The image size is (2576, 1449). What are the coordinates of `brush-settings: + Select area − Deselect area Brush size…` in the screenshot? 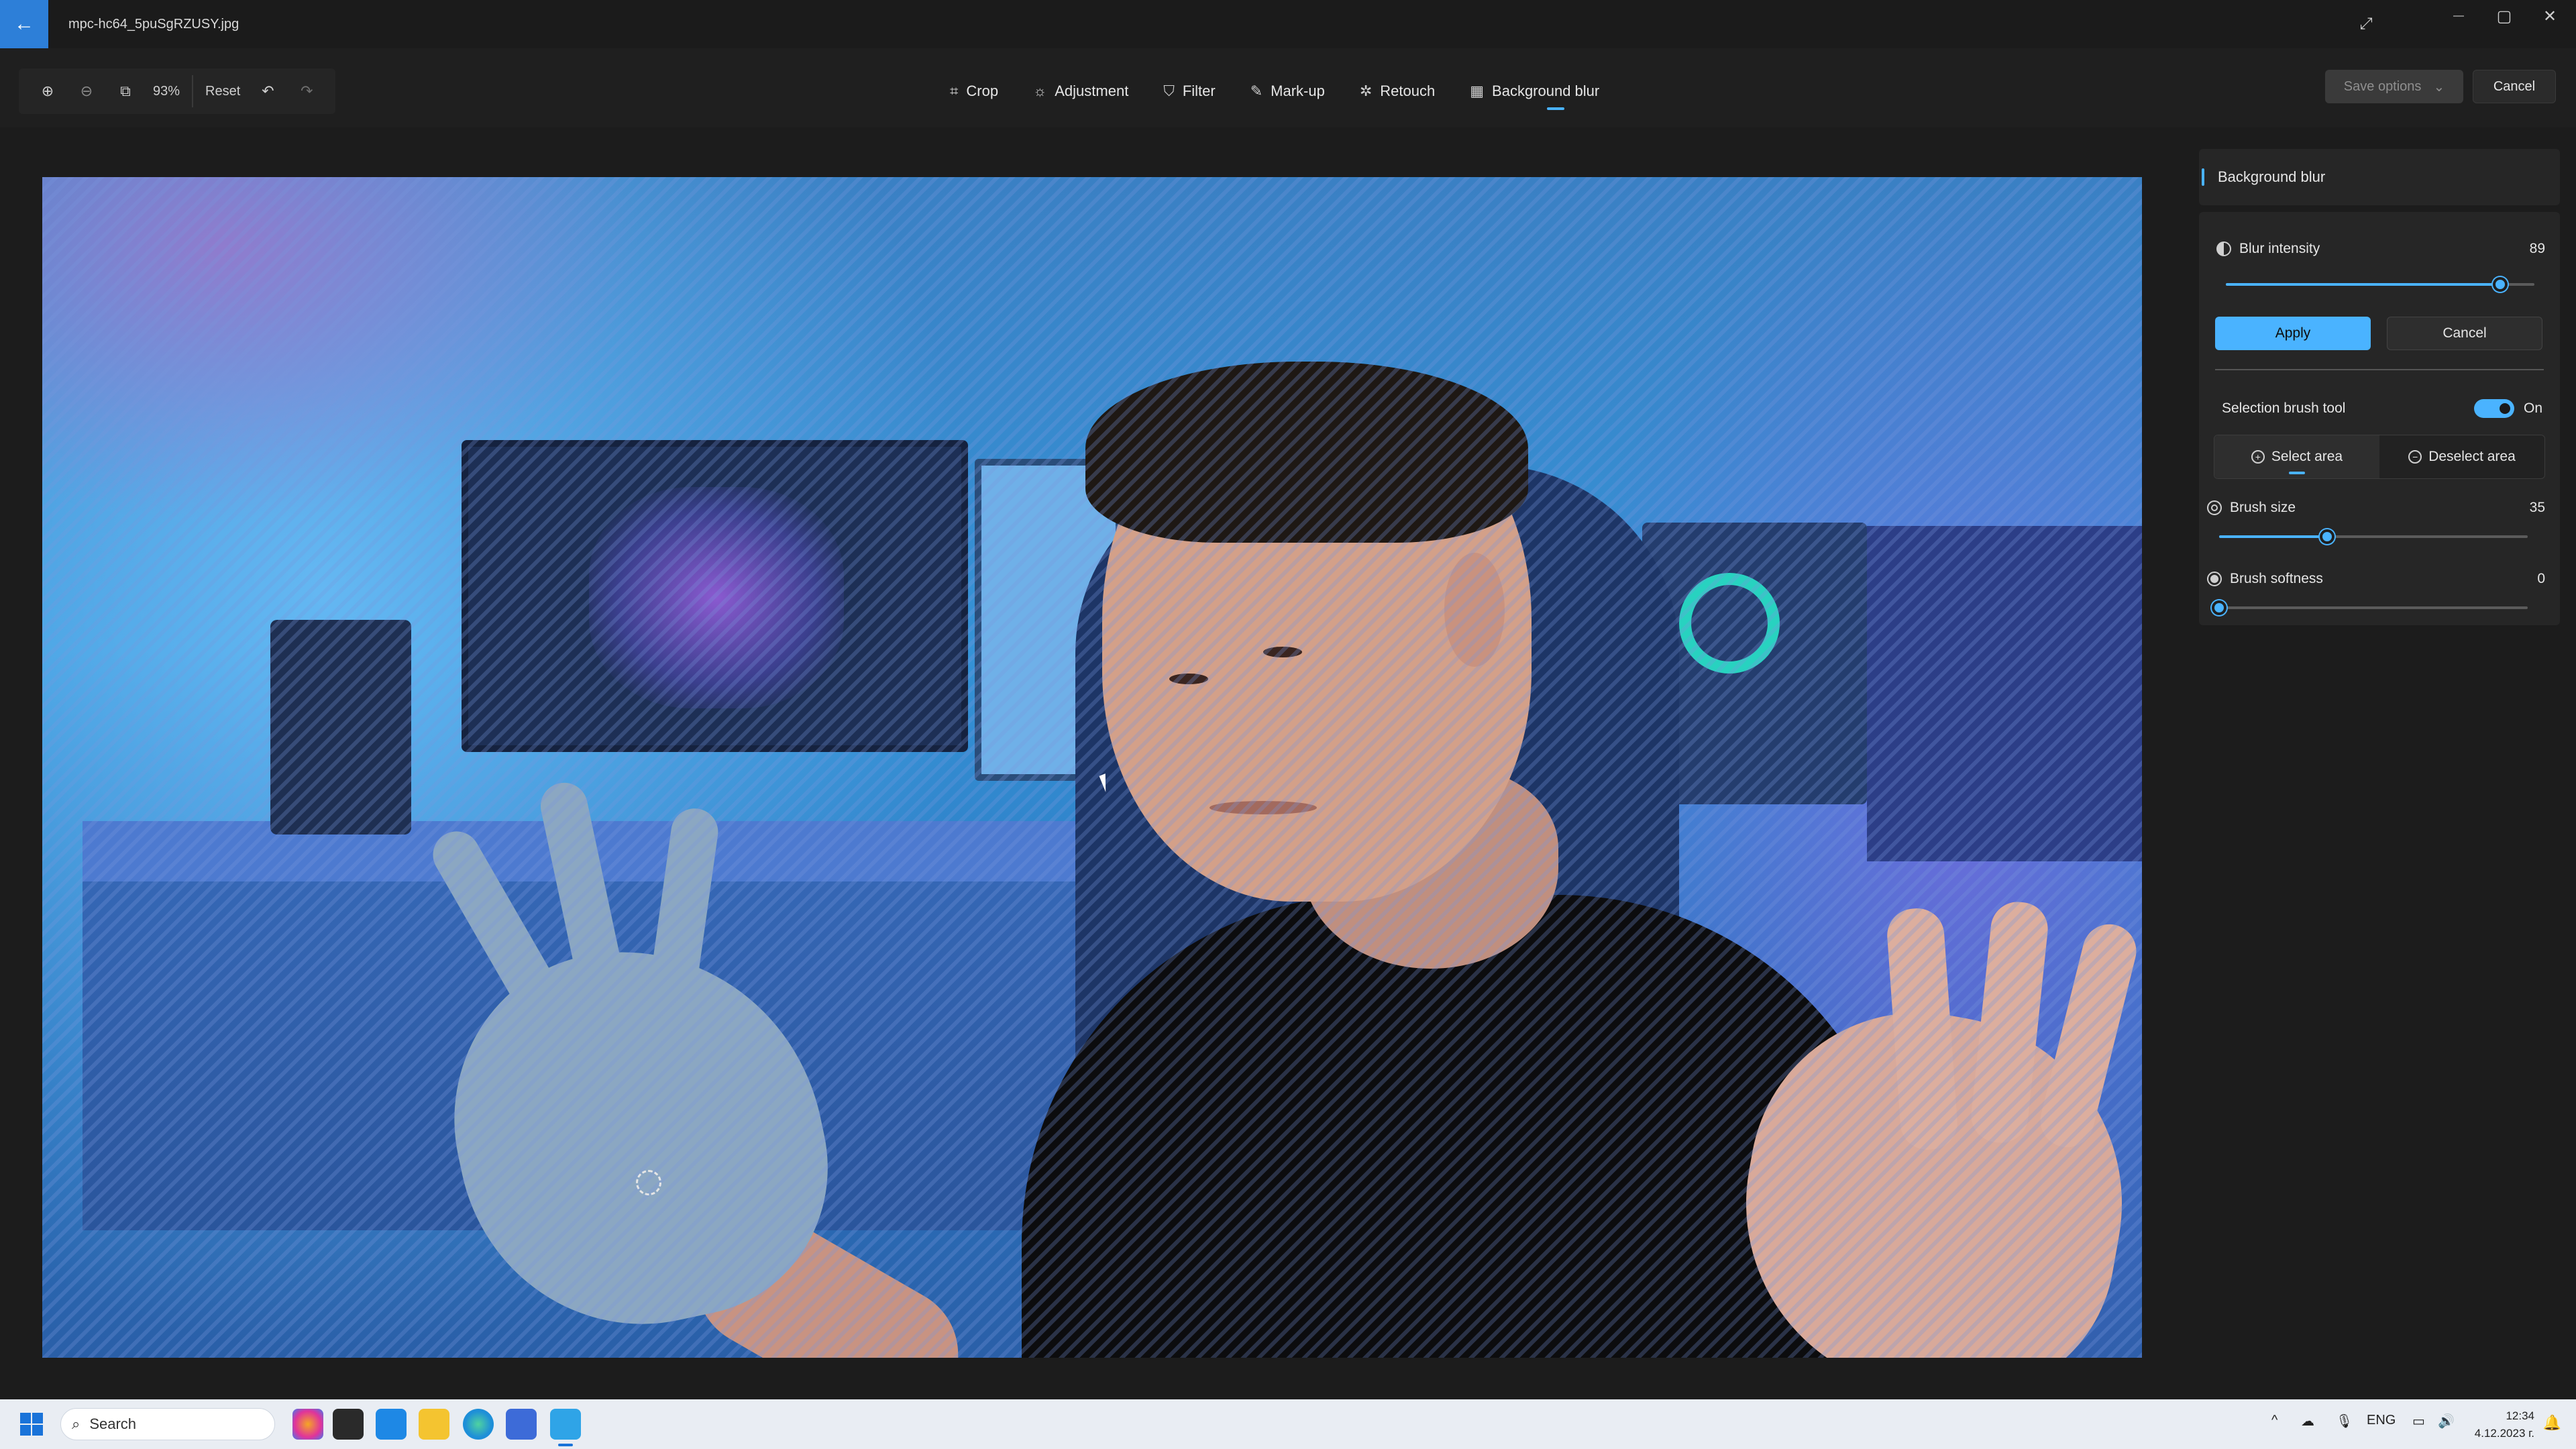 It's located at (2379, 530).